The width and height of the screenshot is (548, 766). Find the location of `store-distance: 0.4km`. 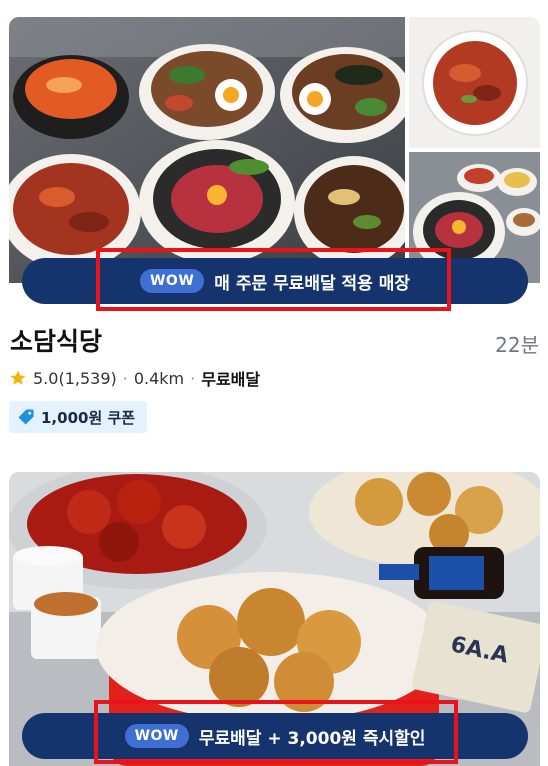

store-distance: 0.4km is located at coordinates (159, 378).